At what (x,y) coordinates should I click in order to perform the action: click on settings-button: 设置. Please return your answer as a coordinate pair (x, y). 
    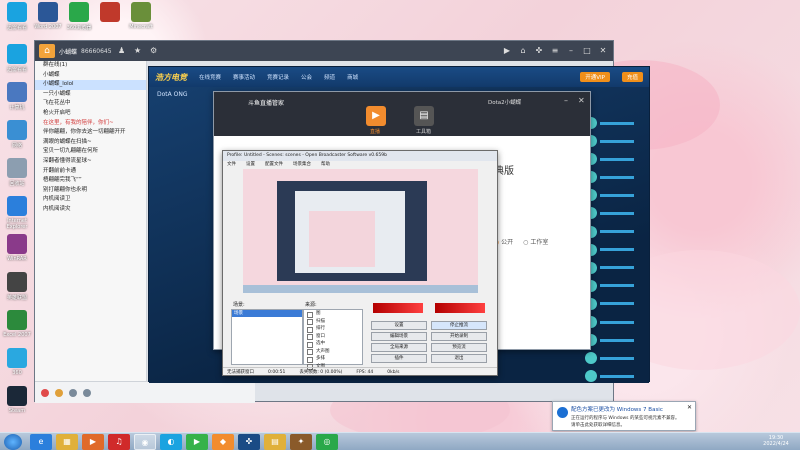
    Looking at the image, I should click on (399, 325).